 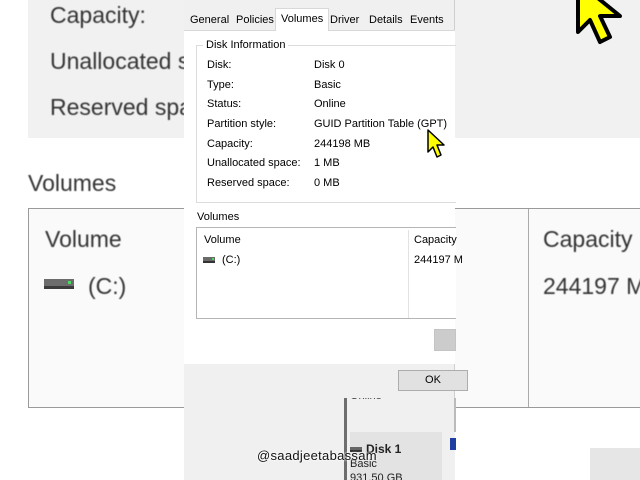 What do you see at coordinates (344, 20) in the screenshot?
I see `tab-driver: Driver` at bounding box center [344, 20].